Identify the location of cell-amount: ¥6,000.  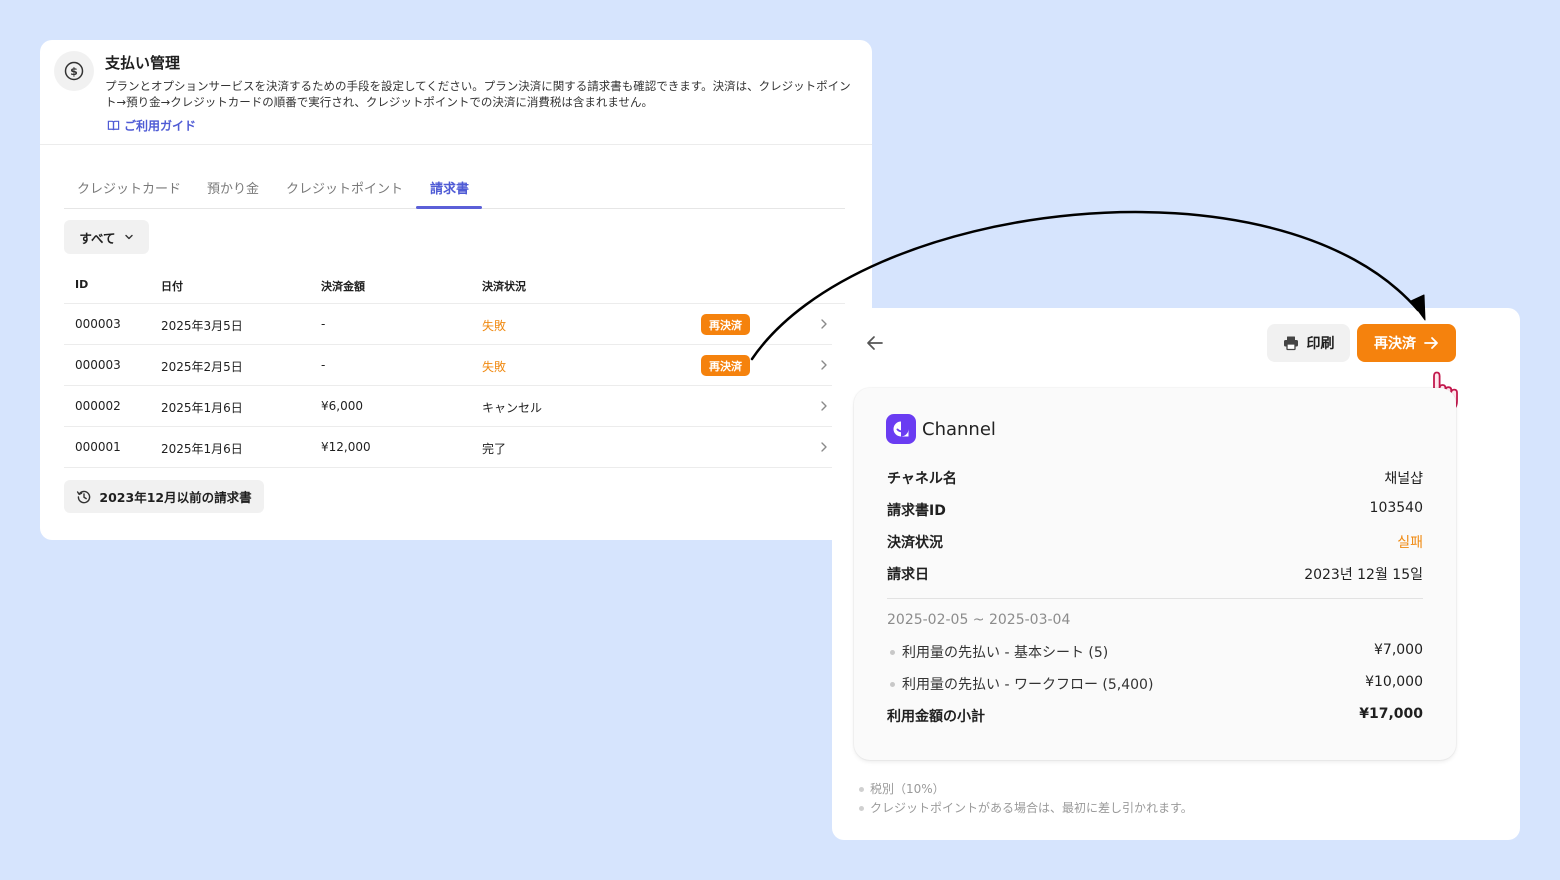
(342, 406).